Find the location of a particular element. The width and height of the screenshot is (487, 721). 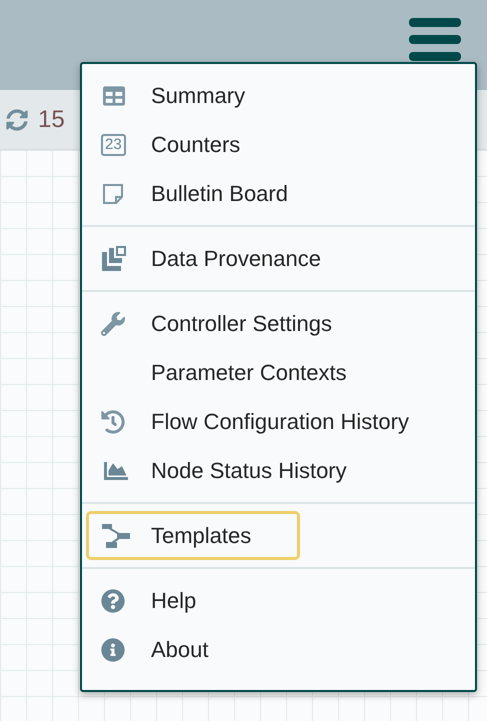

menu-item: 23 Counters is located at coordinates (278, 144).